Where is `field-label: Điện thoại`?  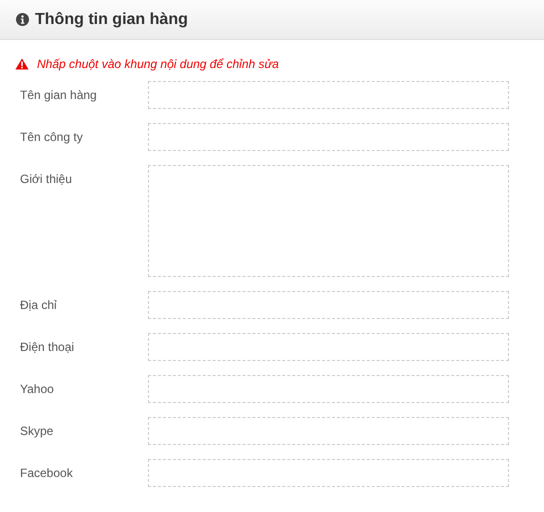 field-label: Điện thoại is located at coordinates (48, 346).